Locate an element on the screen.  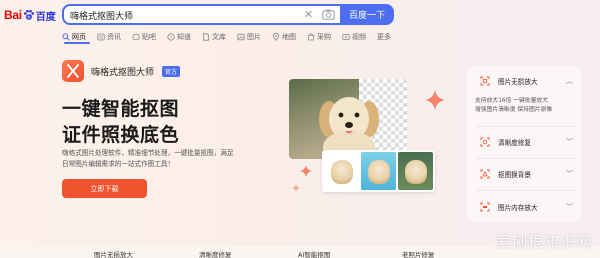
tab-label: 采购 is located at coordinates (324, 37).